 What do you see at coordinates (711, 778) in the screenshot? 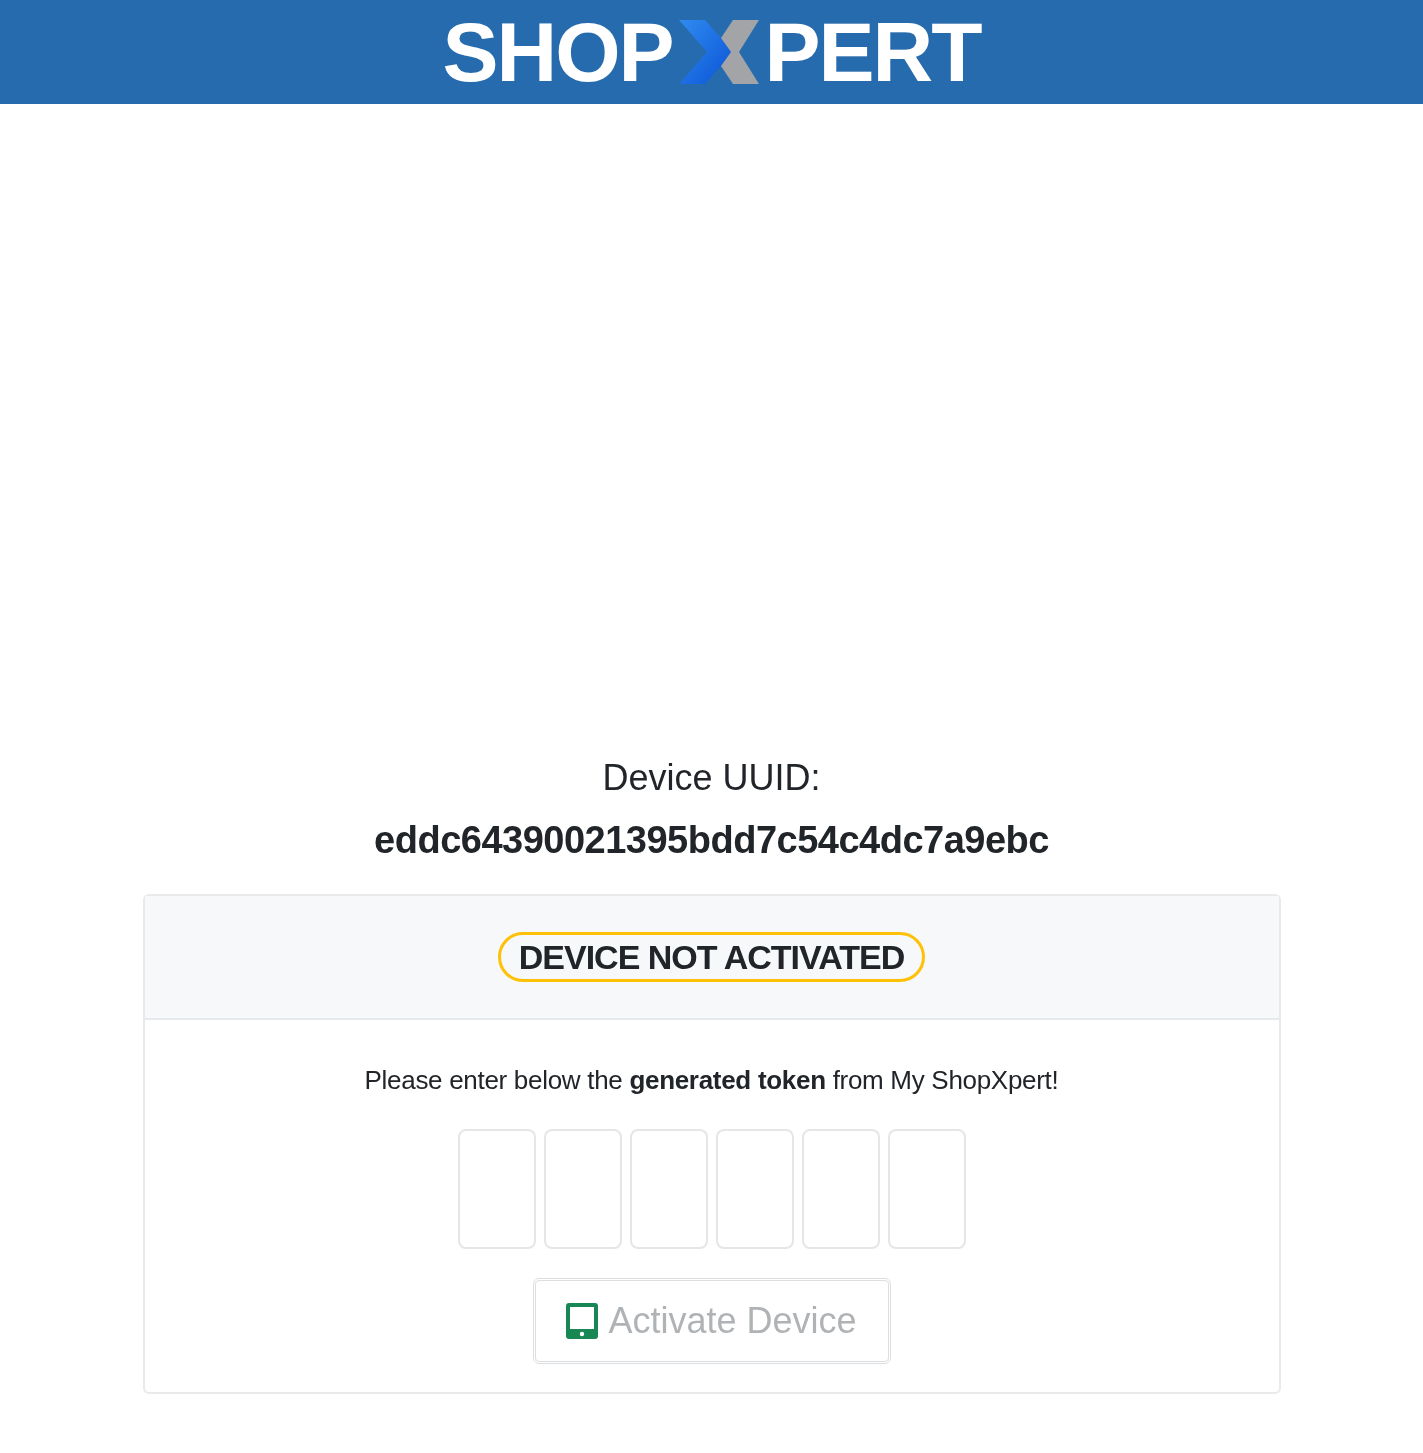
I see `device-uuid-label: Device UUID:` at bounding box center [711, 778].